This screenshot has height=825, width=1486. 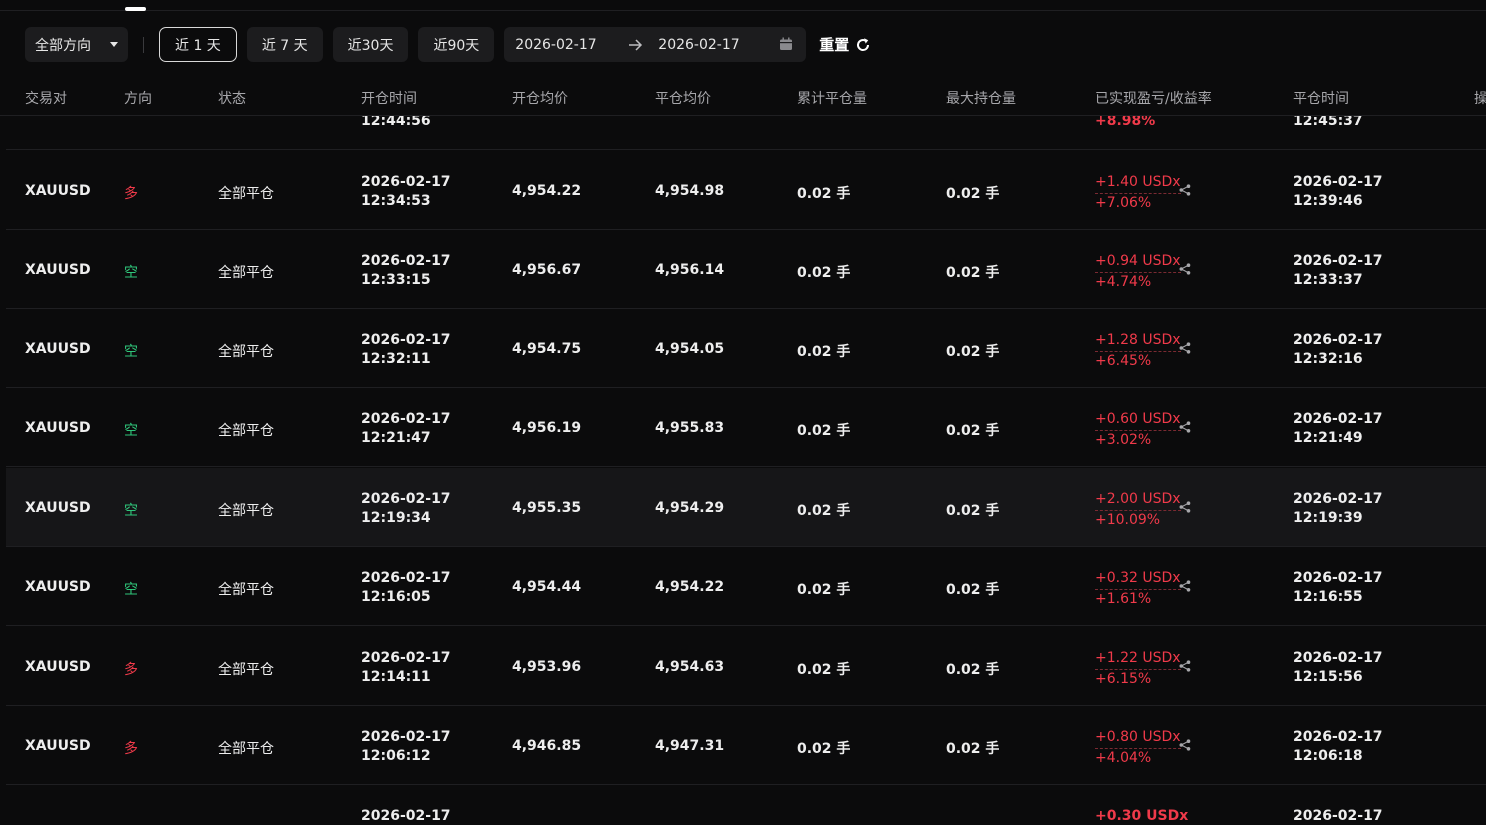 I want to click on header-close-price: 平仓均价, so click(x=683, y=98).